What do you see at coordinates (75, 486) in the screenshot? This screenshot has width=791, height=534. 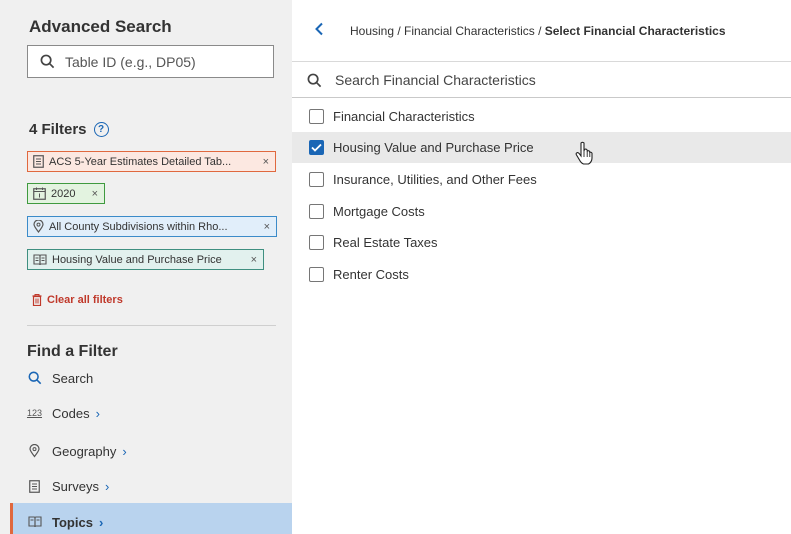 I see `nav-item-label: Surveys` at bounding box center [75, 486].